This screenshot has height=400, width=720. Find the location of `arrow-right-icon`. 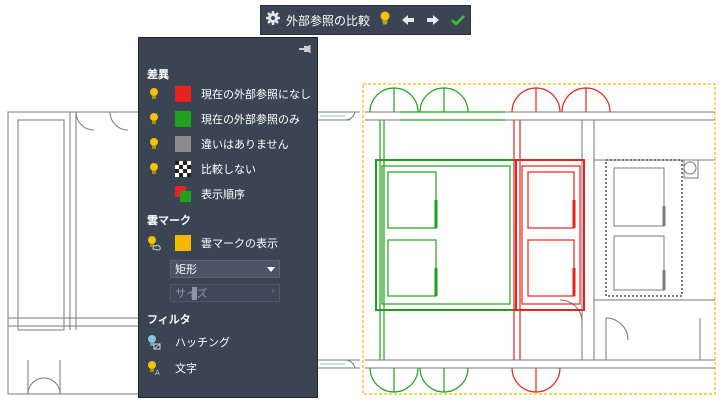

arrow-right-icon is located at coordinates (433, 20).